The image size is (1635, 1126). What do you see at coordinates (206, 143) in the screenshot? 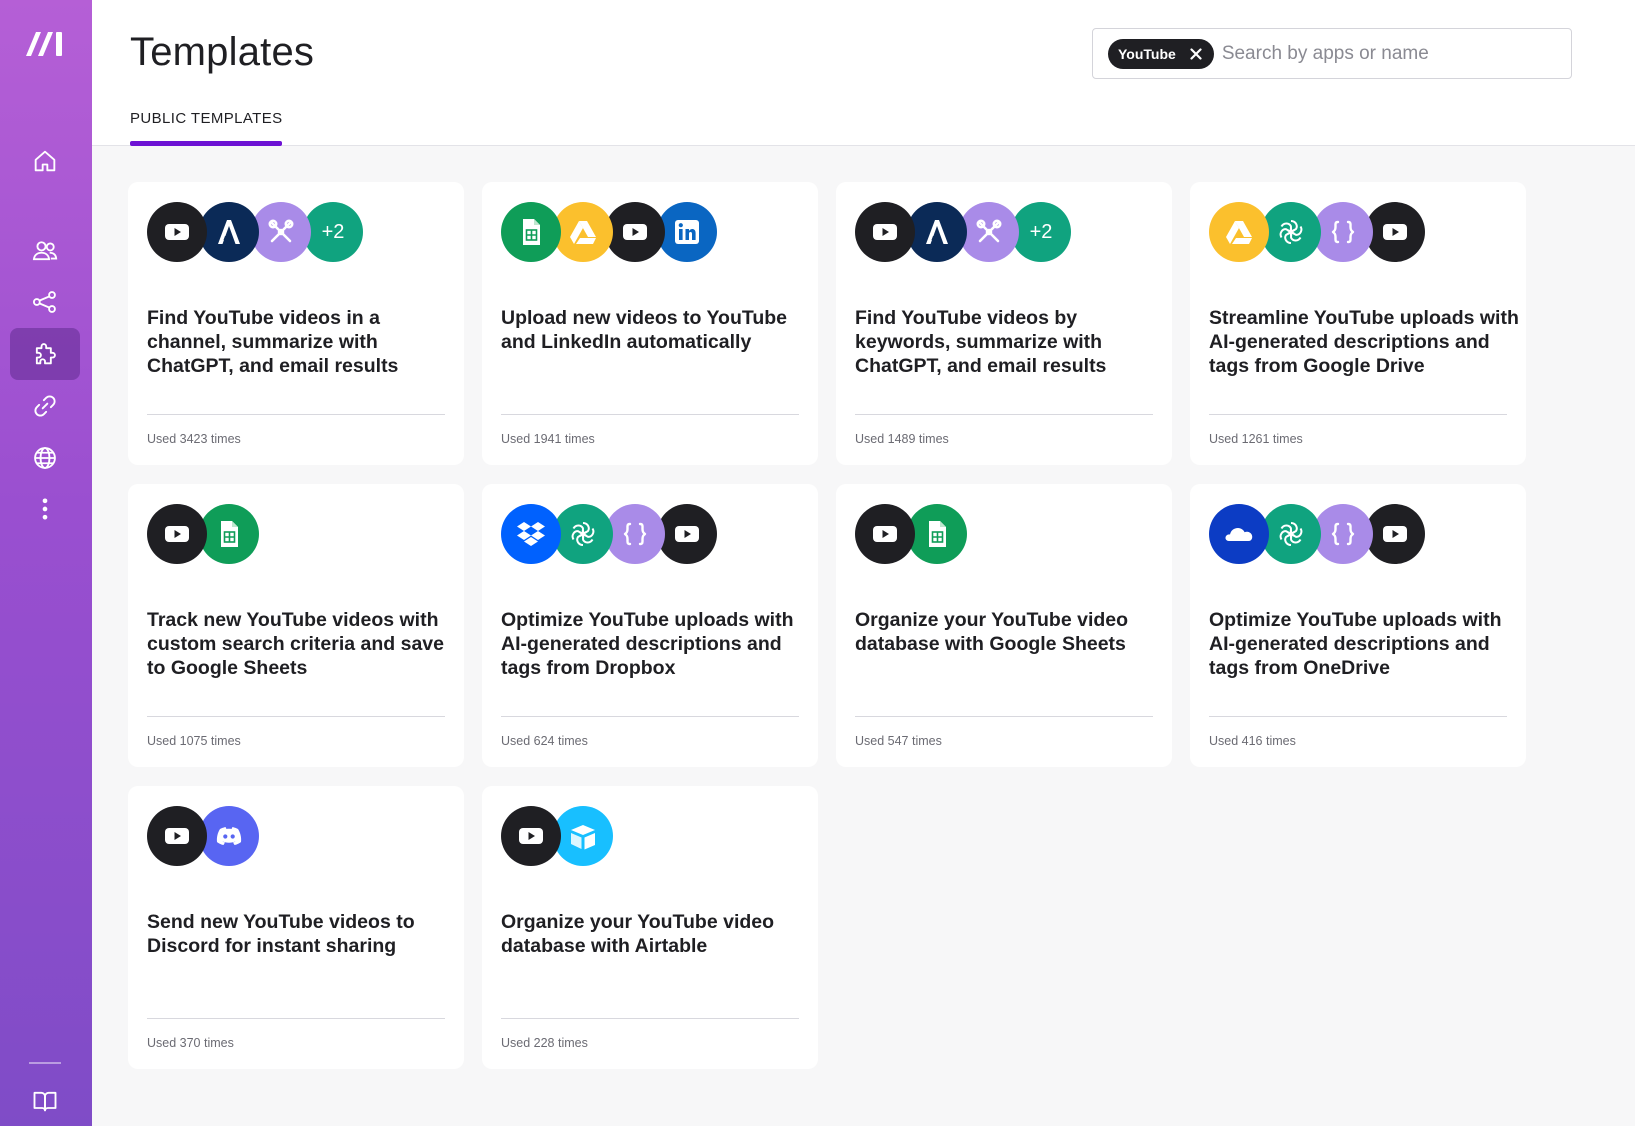
I see `tab-active-indicator` at bounding box center [206, 143].